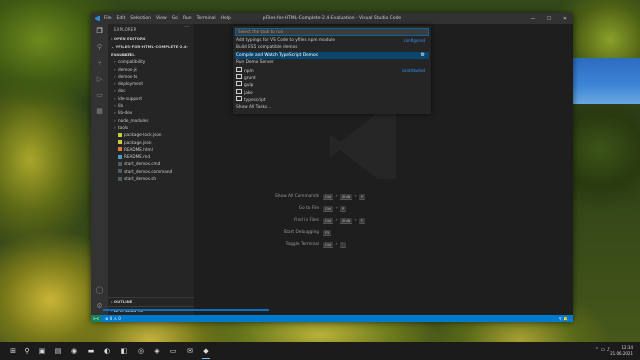 This screenshot has height=360, width=640. I want to click on task-item: jake, so click(332, 92).